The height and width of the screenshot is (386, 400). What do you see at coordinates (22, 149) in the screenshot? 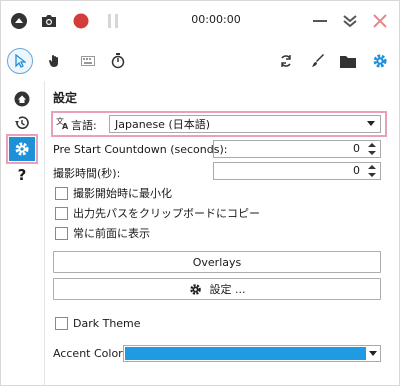
I see `settings-icon` at bounding box center [22, 149].